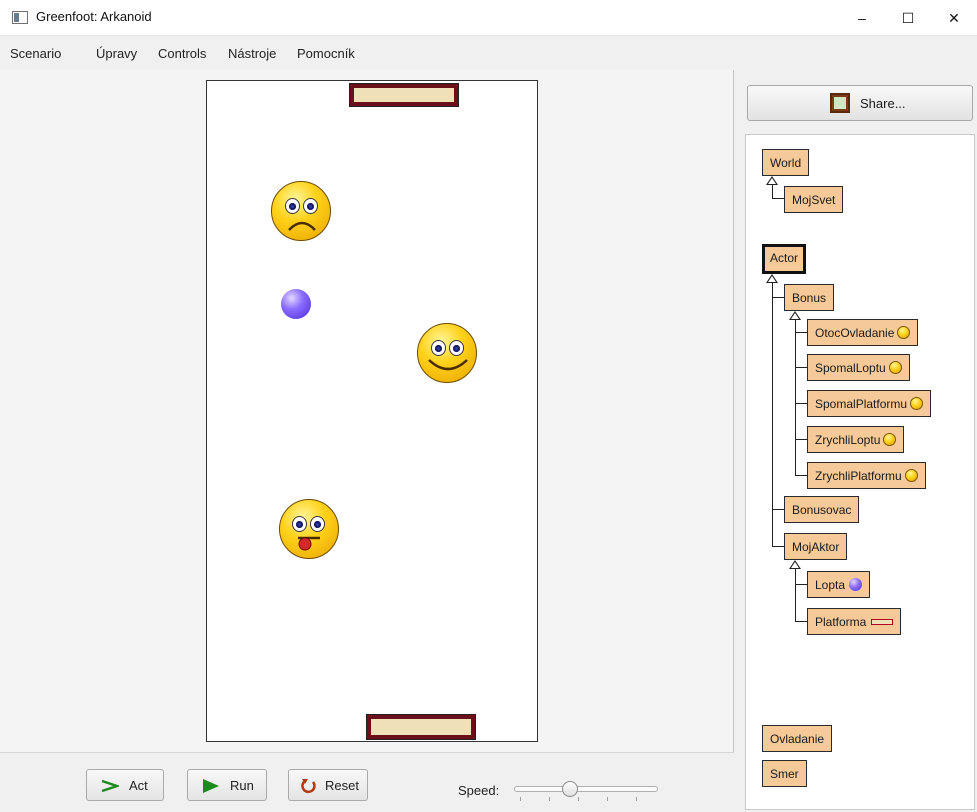 The width and height of the screenshot is (977, 812). I want to click on bottom-paddle, so click(421, 727).